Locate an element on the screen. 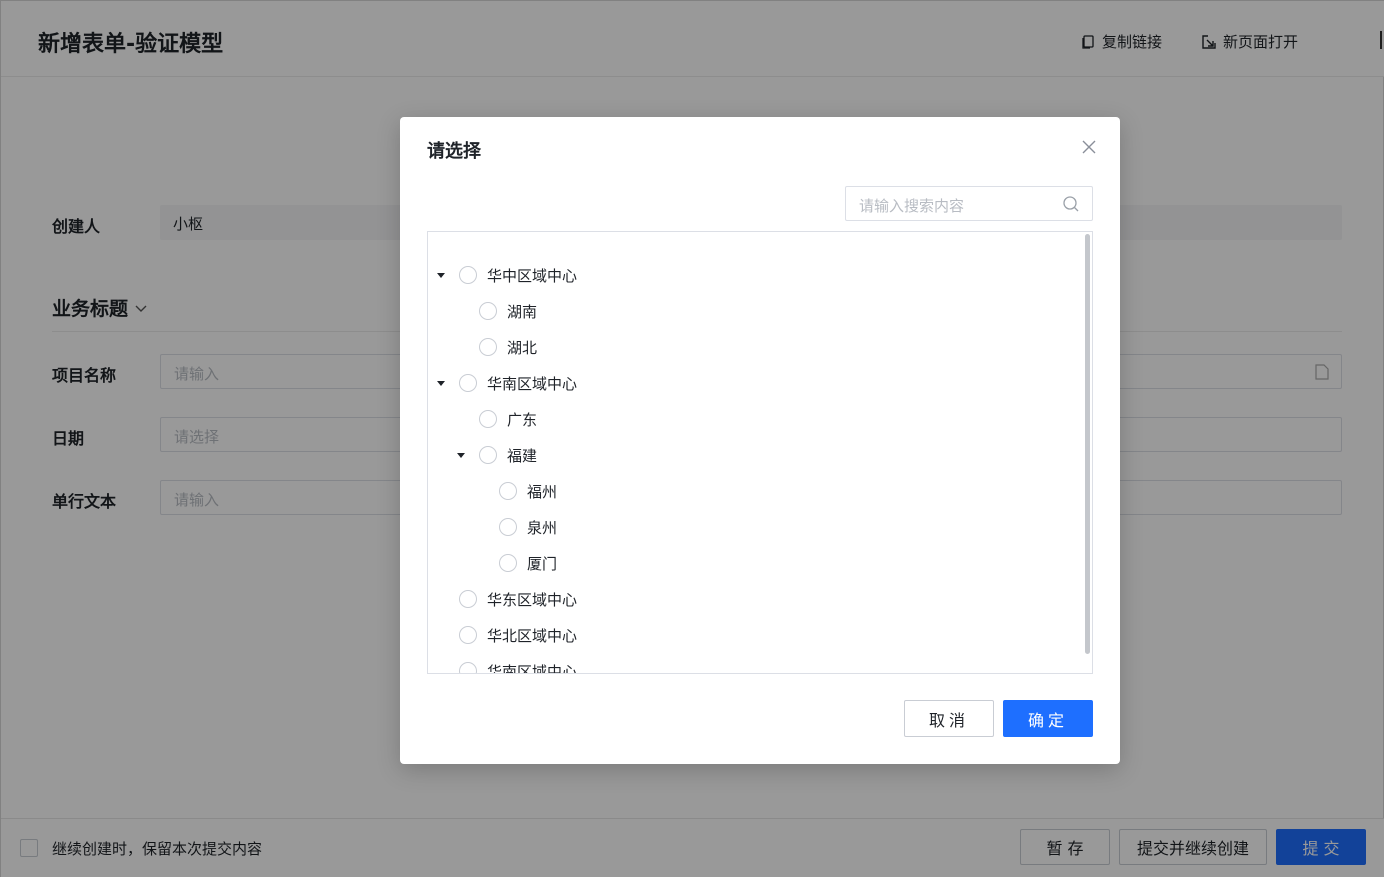 The image size is (1384, 877). tree-node-label: 华东区域中心 is located at coordinates (532, 600).